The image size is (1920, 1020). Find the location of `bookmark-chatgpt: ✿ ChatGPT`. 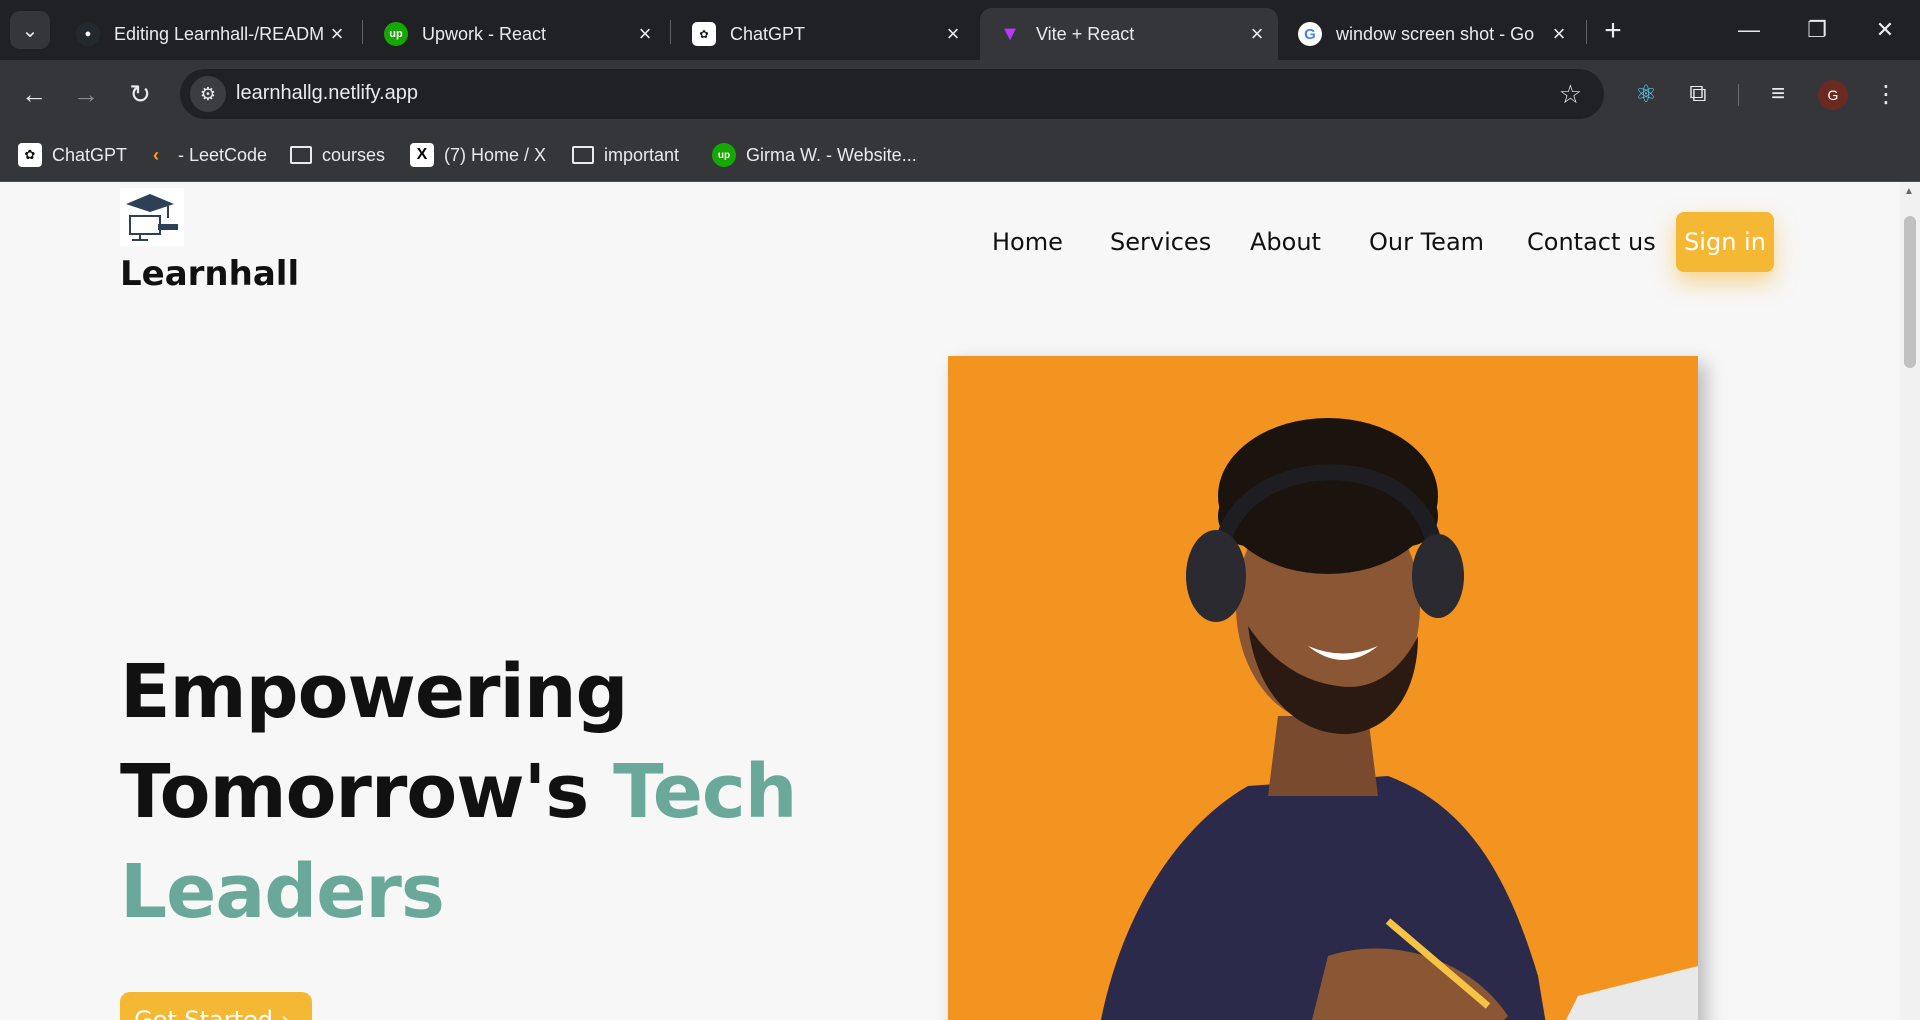

bookmark-chatgpt: ✿ ChatGPT is located at coordinates (72, 155).